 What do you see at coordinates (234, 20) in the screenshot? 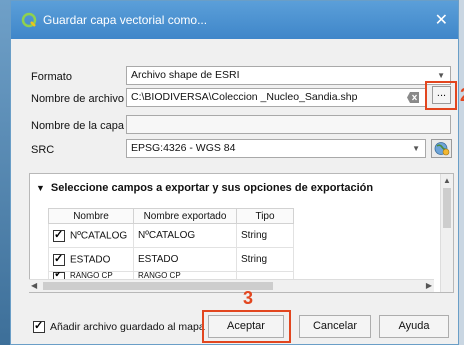
I see `dialog-titlebar: Guardar capa vectorial como... ✕` at bounding box center [234, 20].